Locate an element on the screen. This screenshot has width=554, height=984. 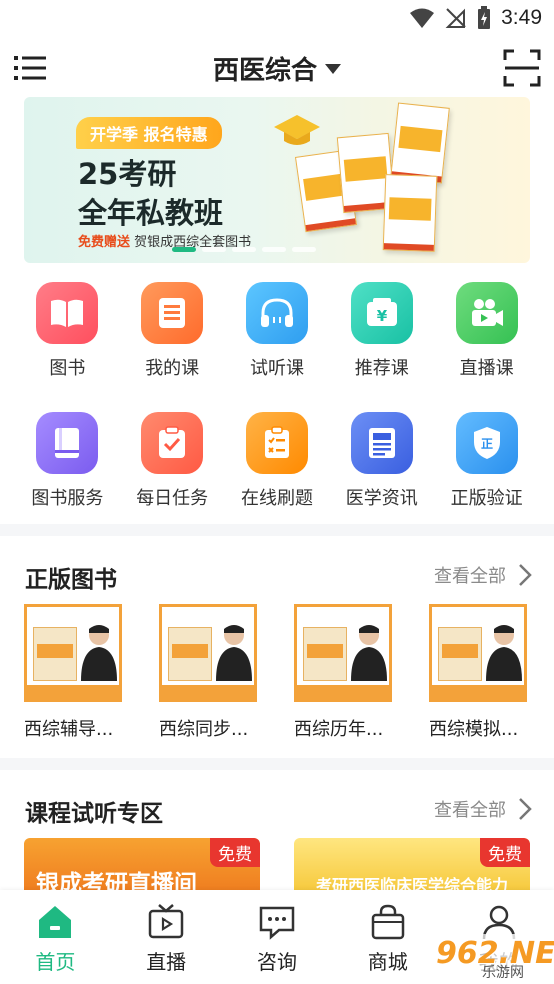
watermark-logo: 962.NET 乐游网 is located at coordinates (483, 957).